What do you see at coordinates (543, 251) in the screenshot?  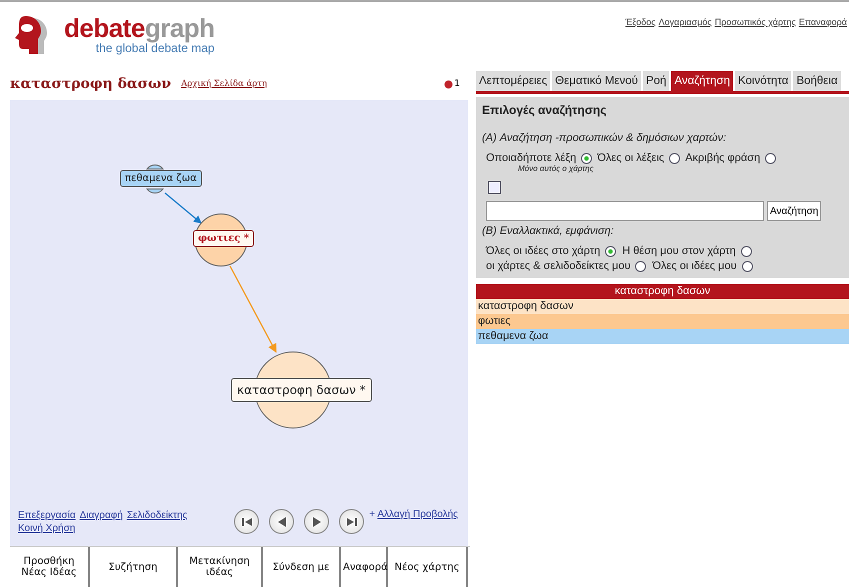 I see `option-label: Όλες οι ιδέες στο χάρτη` at bounding box center [543, 251].